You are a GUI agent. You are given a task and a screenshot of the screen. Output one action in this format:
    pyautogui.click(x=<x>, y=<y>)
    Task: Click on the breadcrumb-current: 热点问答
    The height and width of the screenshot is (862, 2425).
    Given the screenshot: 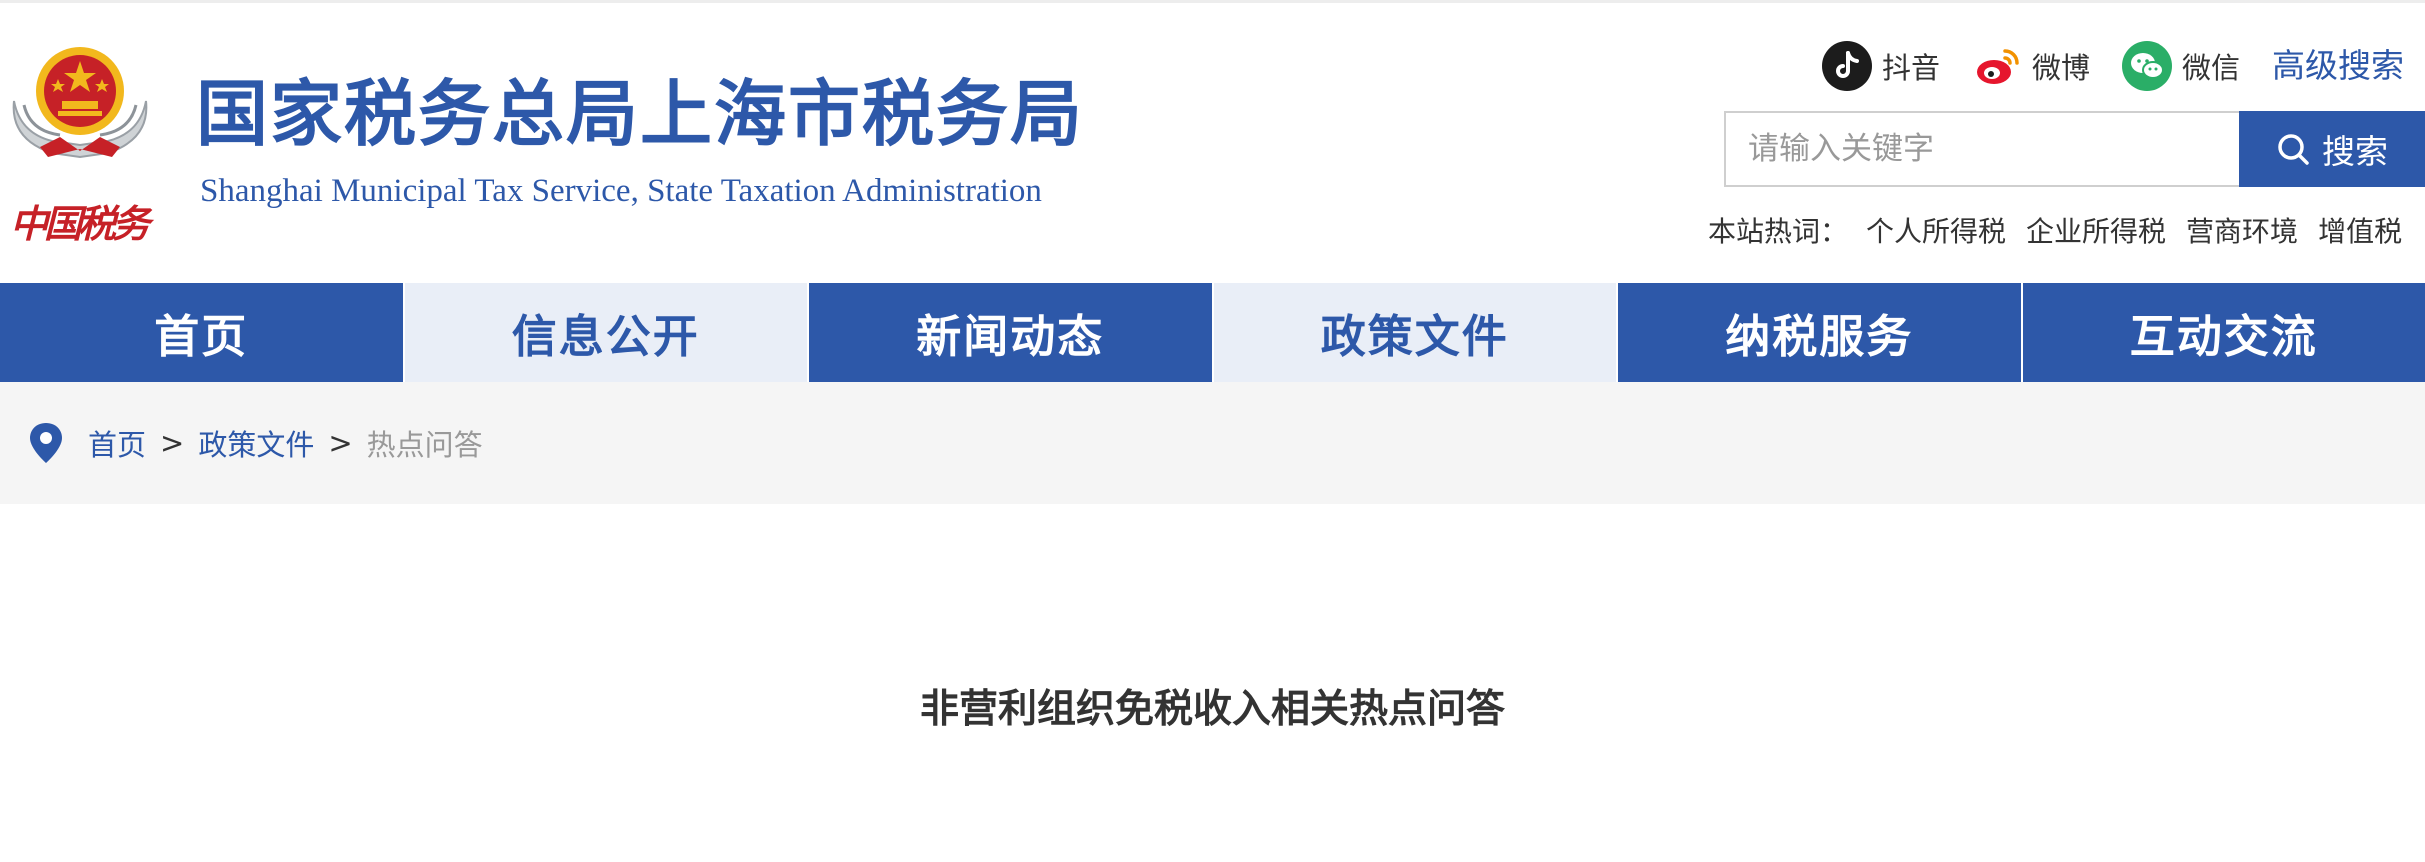 What is the action you would take?
    pyautogui.click(x=424, y=445)
    